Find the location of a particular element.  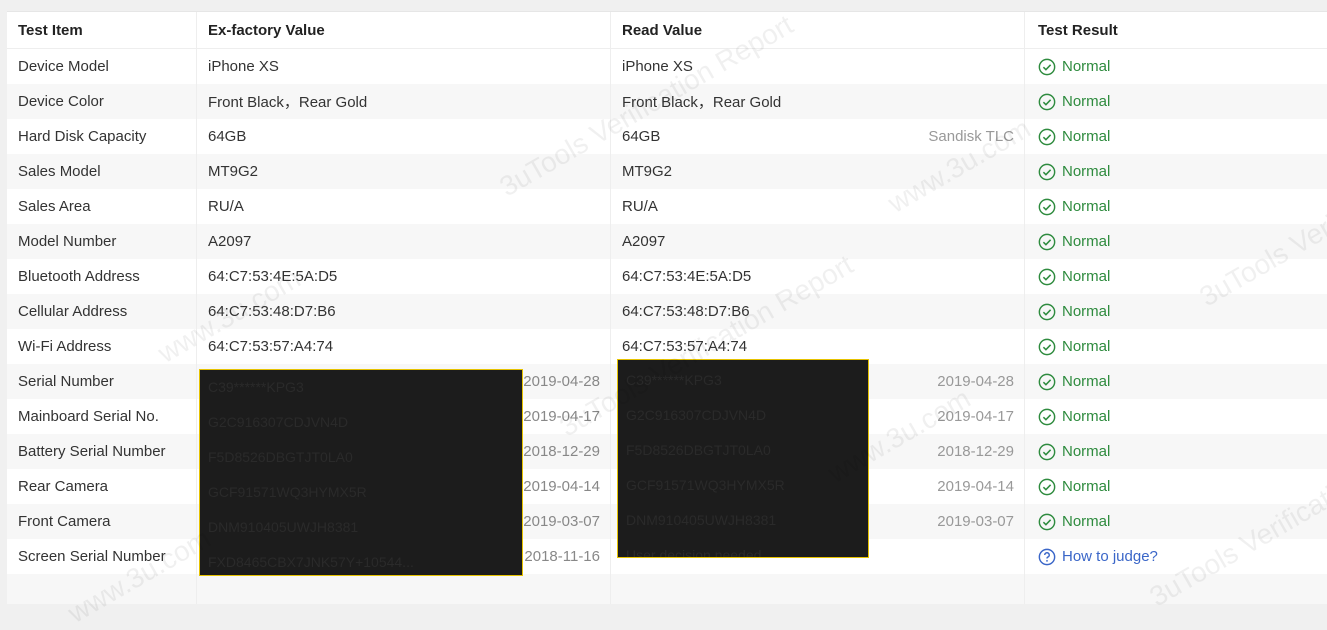

header-test-item: Test Item is located at coordinates (102, 30).